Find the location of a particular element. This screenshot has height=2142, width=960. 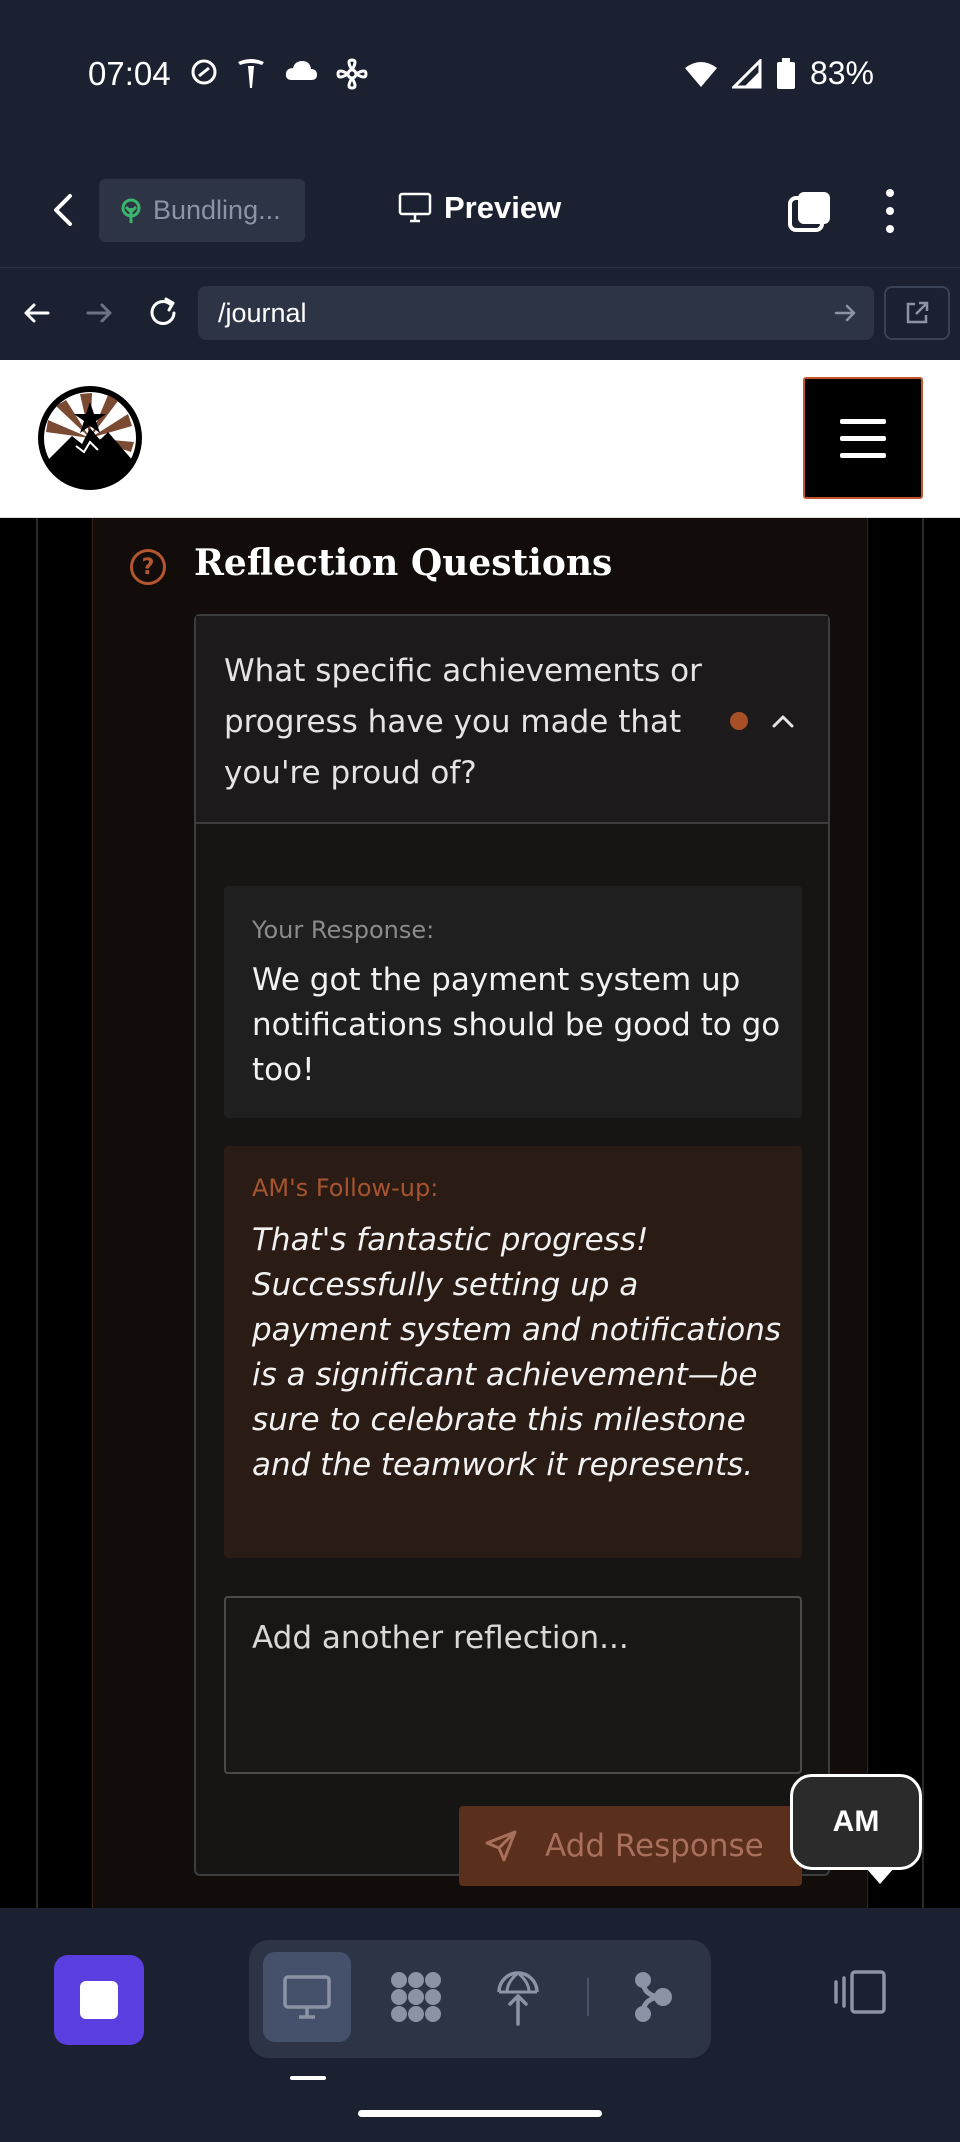

add-response-button: Add Response is located at coordinates (630, 1846).